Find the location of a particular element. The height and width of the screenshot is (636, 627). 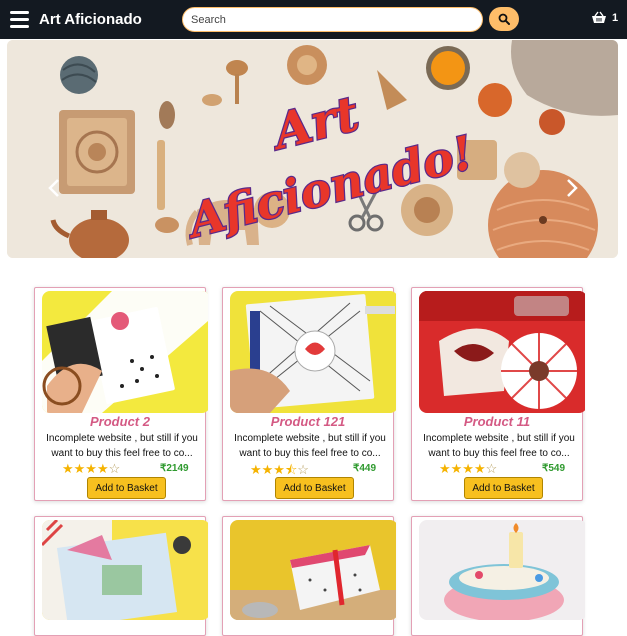

product-price: ₹449 is located at coordinates (365, 468).